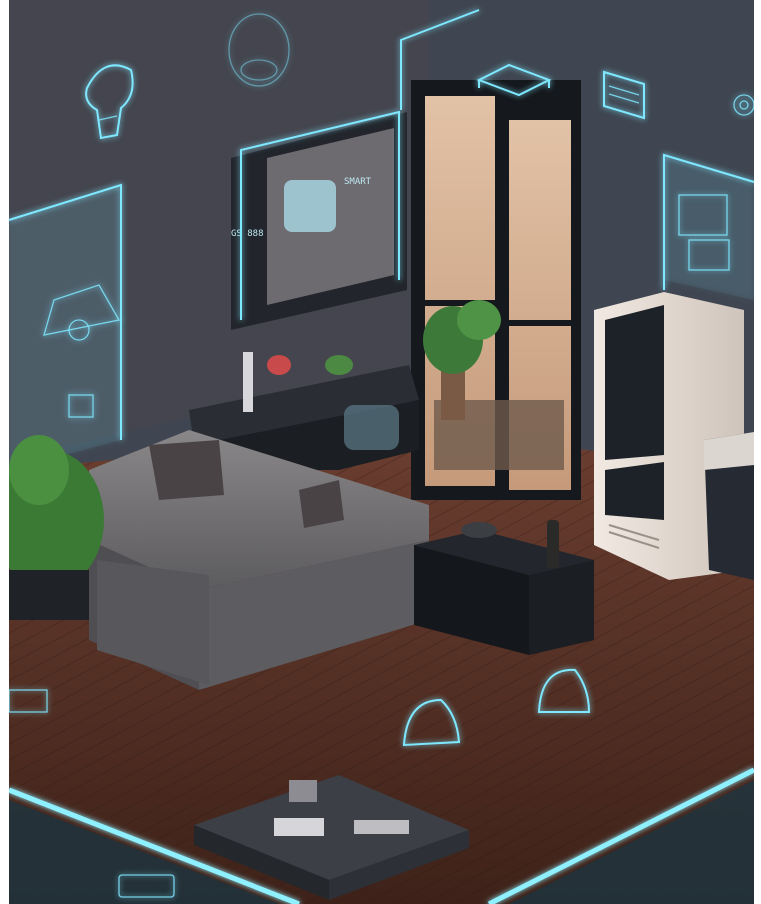 The width and height of the screenshot is (761, 904). Describe the element at coordinates (708, 226) in the screenshot. I see `right-appliance-panel-icon` at that location.